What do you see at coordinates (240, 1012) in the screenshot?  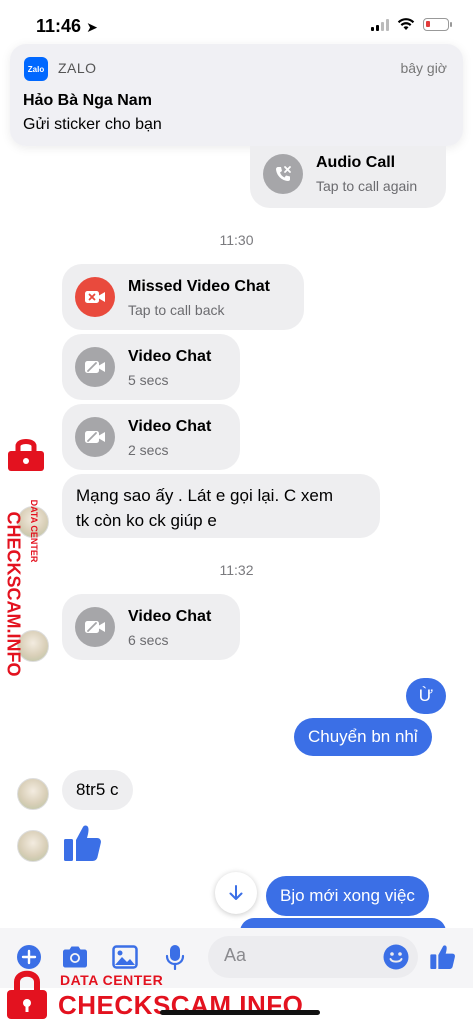 I see `home-indicator` at bounding box center [240, 1012].